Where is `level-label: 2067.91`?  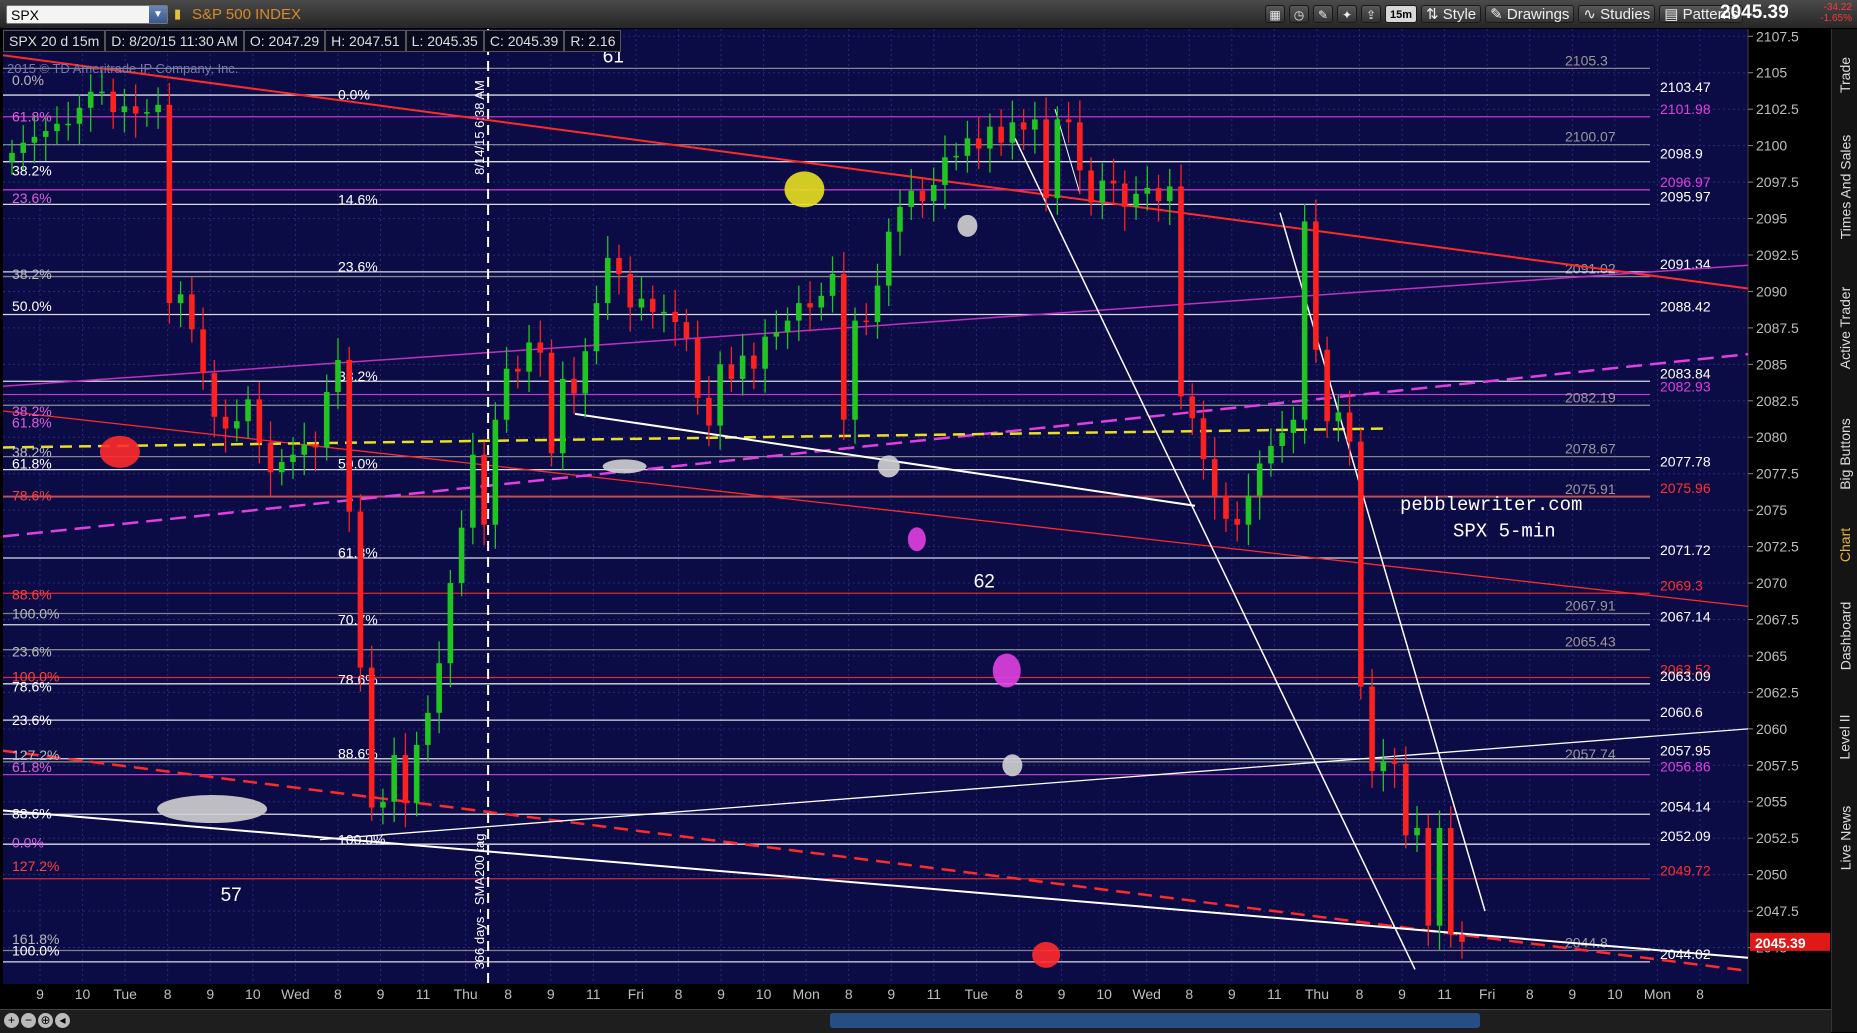
level-label: 2067.91 is located at coordinates (1590, 606).